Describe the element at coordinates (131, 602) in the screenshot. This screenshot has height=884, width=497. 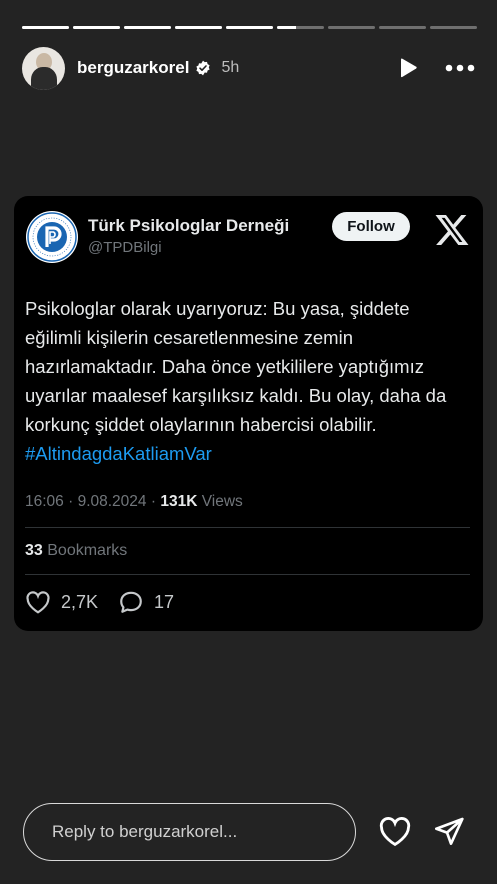
I see `comment-bubble-icon` at that location.